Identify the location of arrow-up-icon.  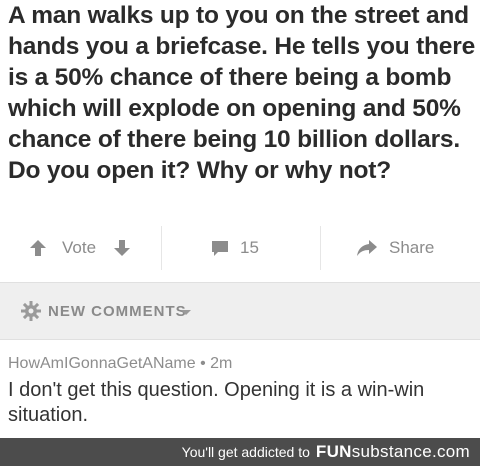
(38, 248).